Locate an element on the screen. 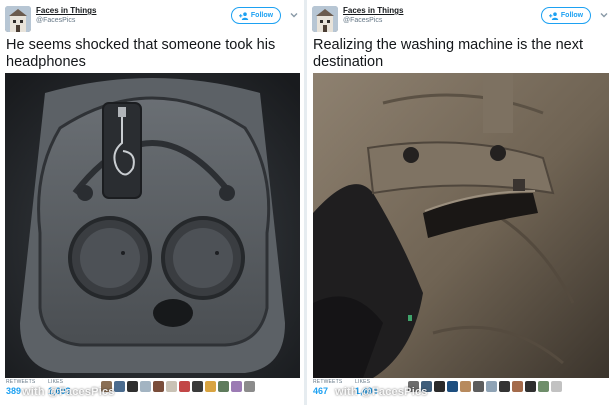 Image resolution: width=611 pixels, height=405 pixels. retweets-count: 467 is located at coordinates (320, 391).